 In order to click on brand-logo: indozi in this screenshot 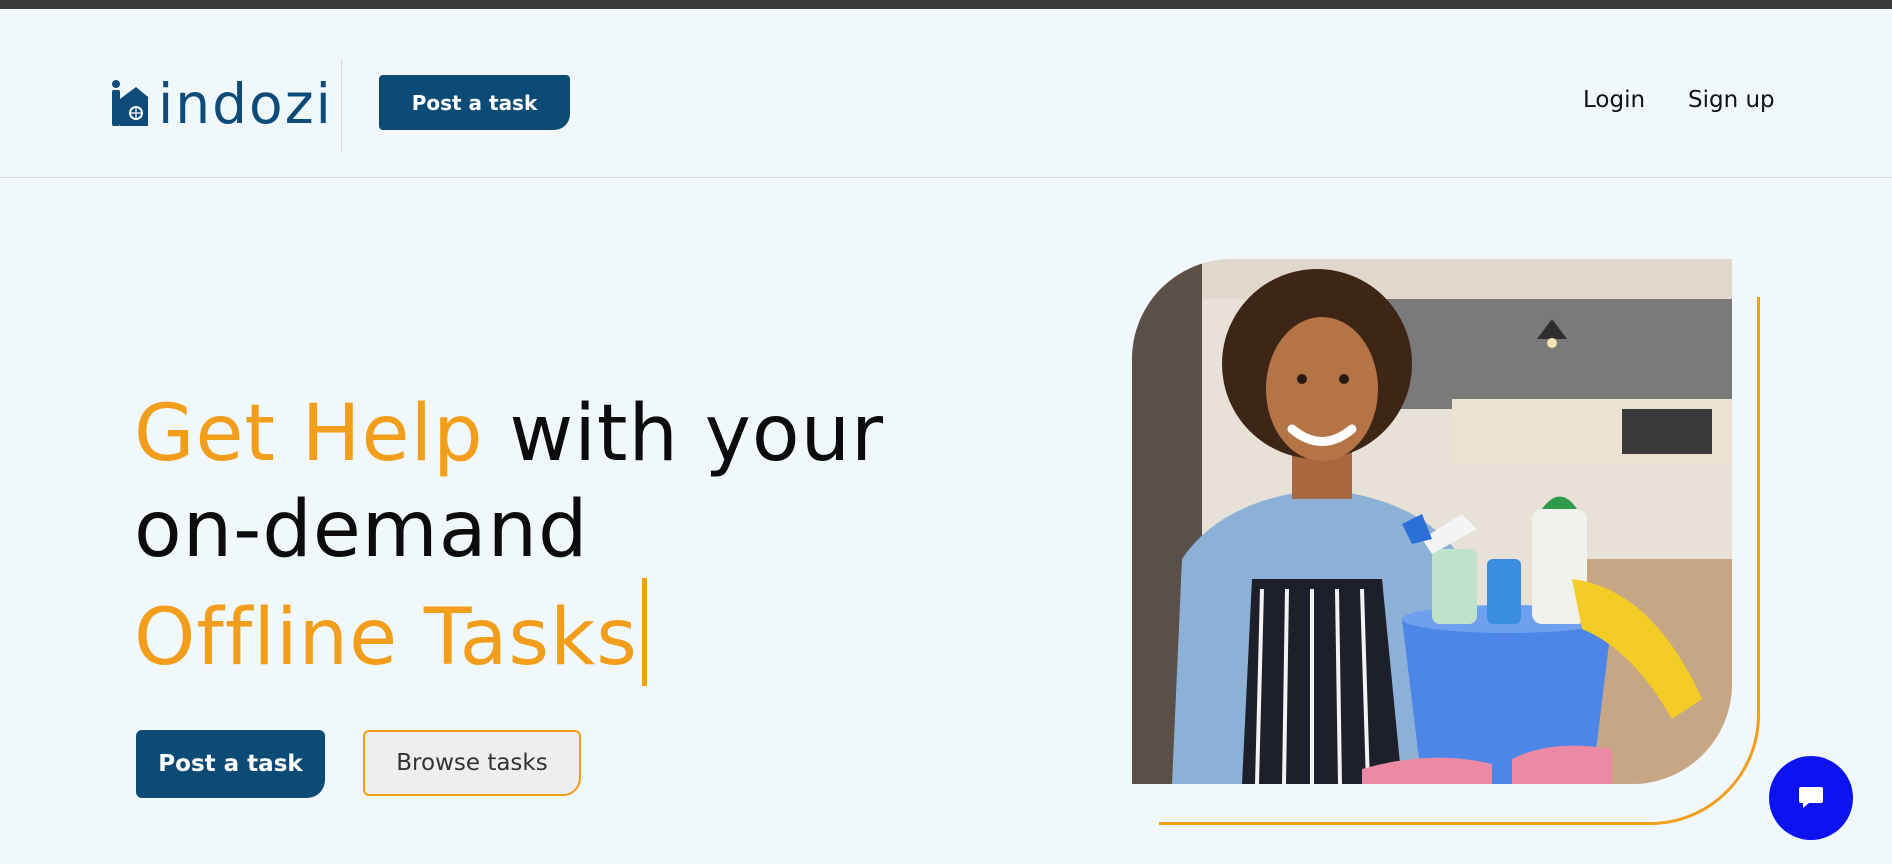, I will do `click(220, 104)`.